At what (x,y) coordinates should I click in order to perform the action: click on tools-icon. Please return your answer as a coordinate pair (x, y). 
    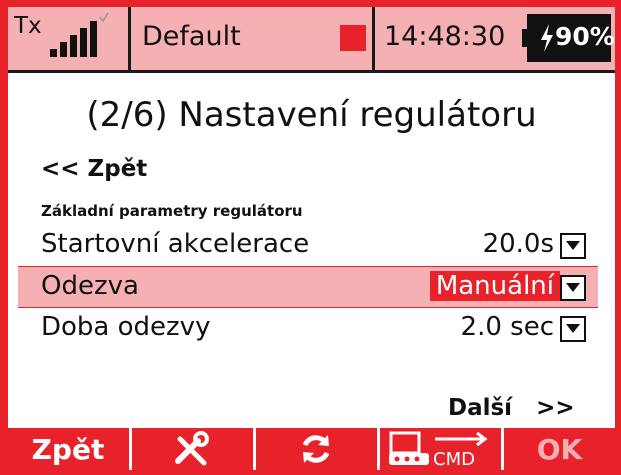
    Looking at the image, I should click on (192, 448).